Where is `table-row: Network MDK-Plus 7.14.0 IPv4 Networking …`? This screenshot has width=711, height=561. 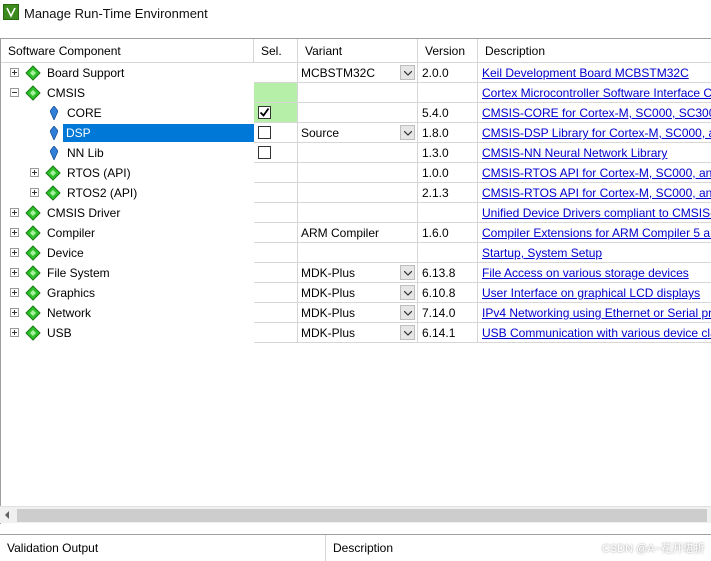
table-row: Network MDK-Plus 7.14.0 IPv4 Networking … is located at coordinates (356, 313).